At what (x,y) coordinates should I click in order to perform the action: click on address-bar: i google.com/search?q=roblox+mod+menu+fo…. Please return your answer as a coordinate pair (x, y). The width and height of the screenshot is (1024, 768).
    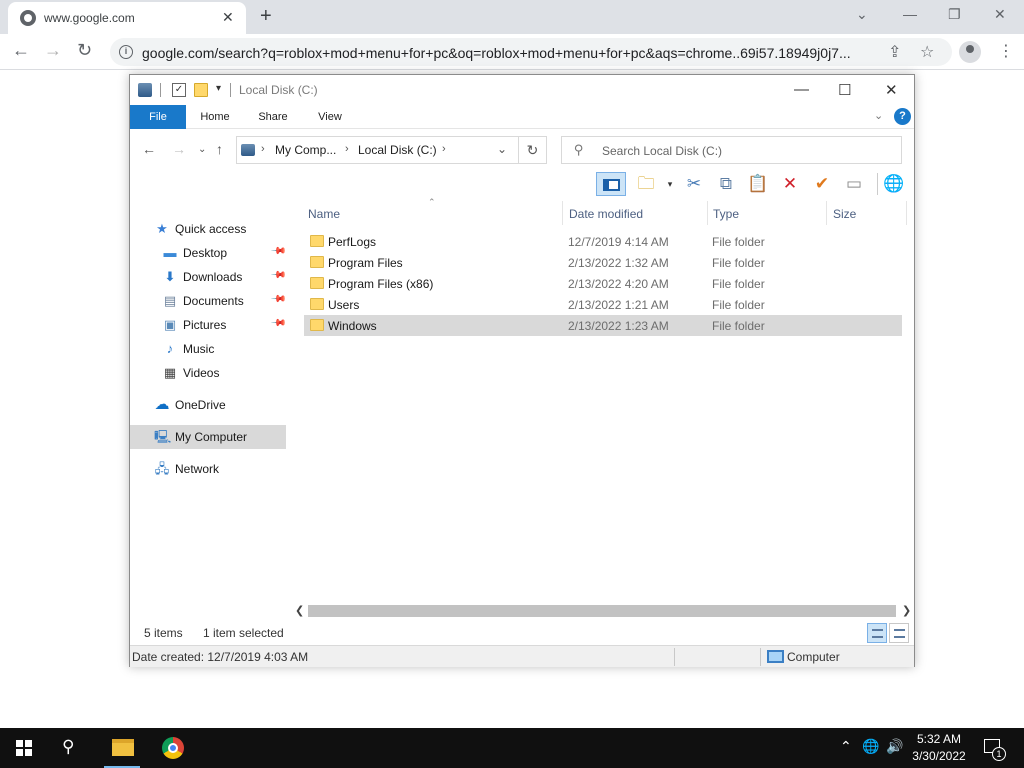
    Looking at the image, I should click on (531, 52).